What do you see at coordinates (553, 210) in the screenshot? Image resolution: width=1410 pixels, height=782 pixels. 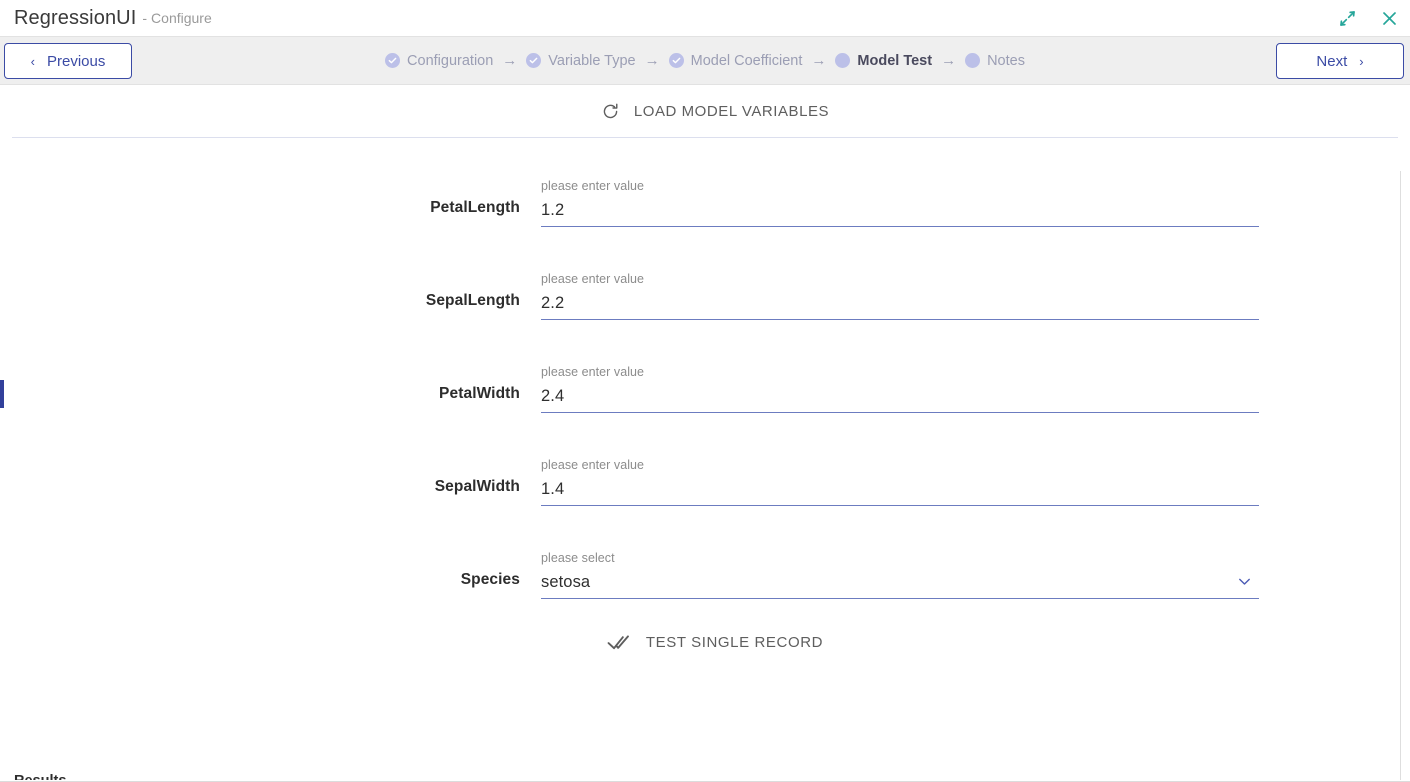 I see `field-value: 1.2` at bounding box center [553, 210].